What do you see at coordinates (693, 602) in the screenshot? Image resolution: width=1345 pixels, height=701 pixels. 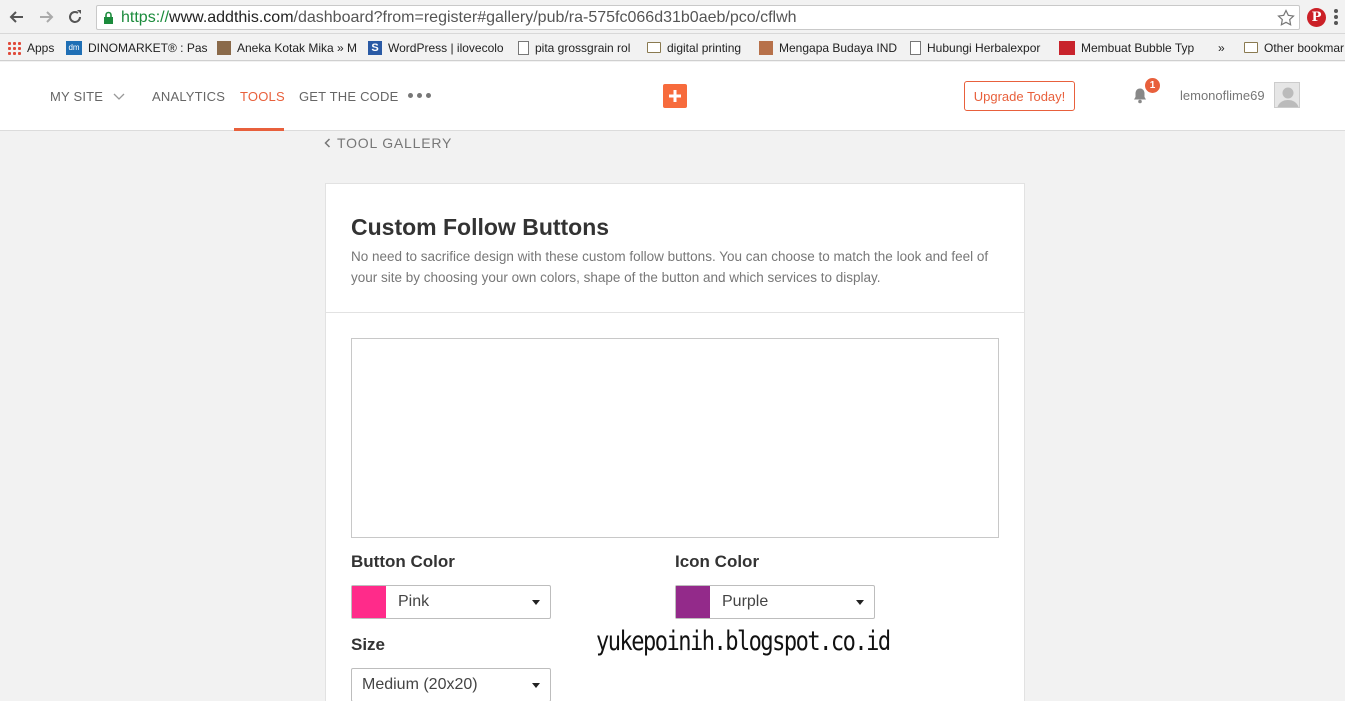 I see `icon-color-swatch` at bounding box center [693, 602].